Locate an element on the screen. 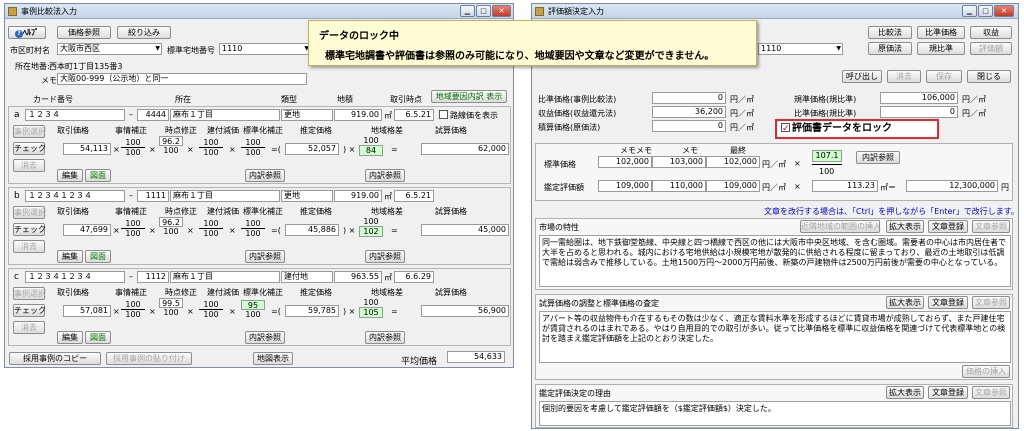 The width and height of the screenshot is (1024, 431). zoom-button: 拡大表示 is located at coordinates (905, 226).